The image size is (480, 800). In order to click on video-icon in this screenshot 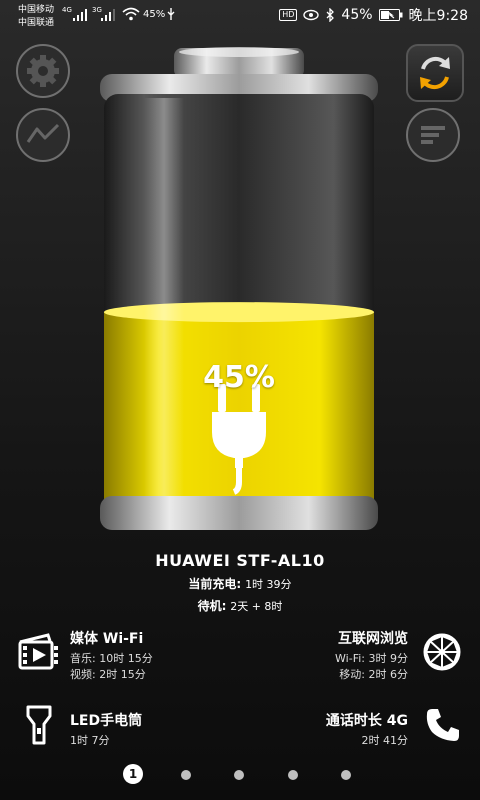, I will do `click(38, 651)`.